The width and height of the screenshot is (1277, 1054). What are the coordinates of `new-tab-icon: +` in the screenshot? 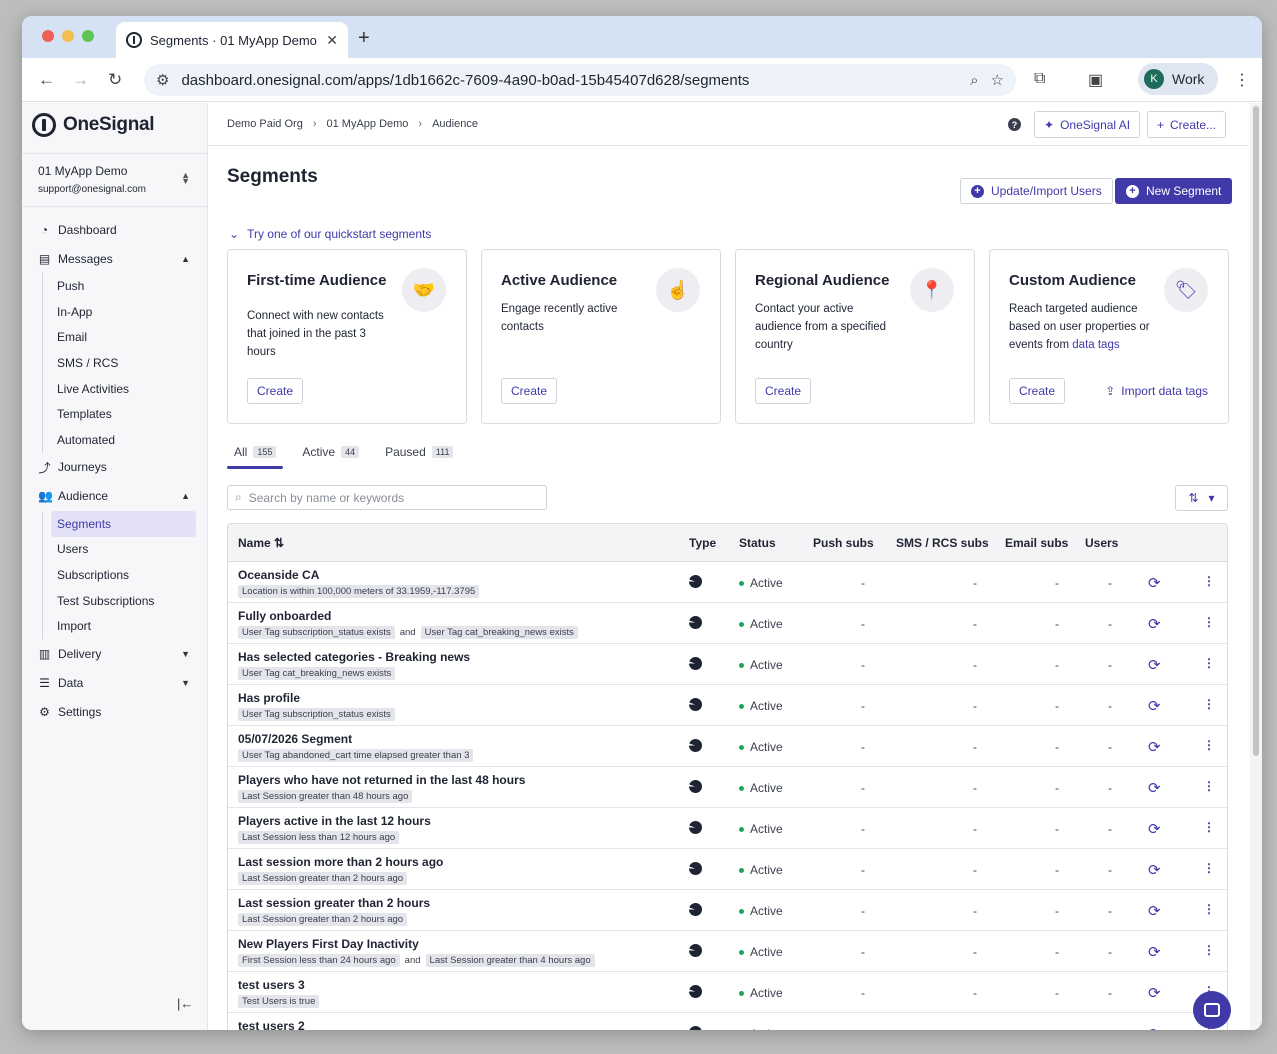 It's located at (364, 38).